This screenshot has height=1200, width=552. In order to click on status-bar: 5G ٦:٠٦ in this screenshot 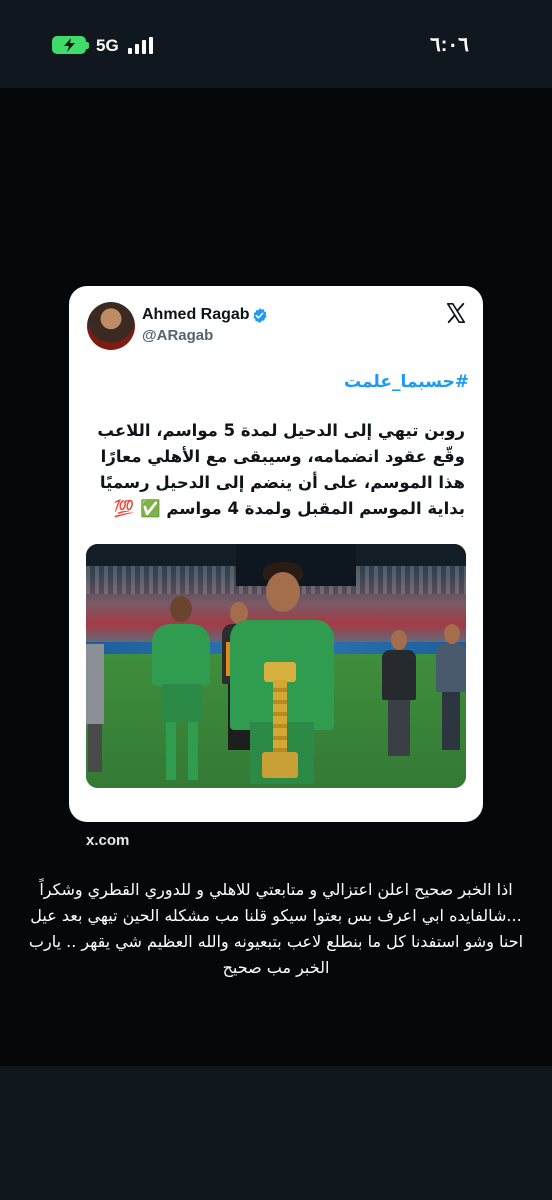, I will do `click(276, 44)`.